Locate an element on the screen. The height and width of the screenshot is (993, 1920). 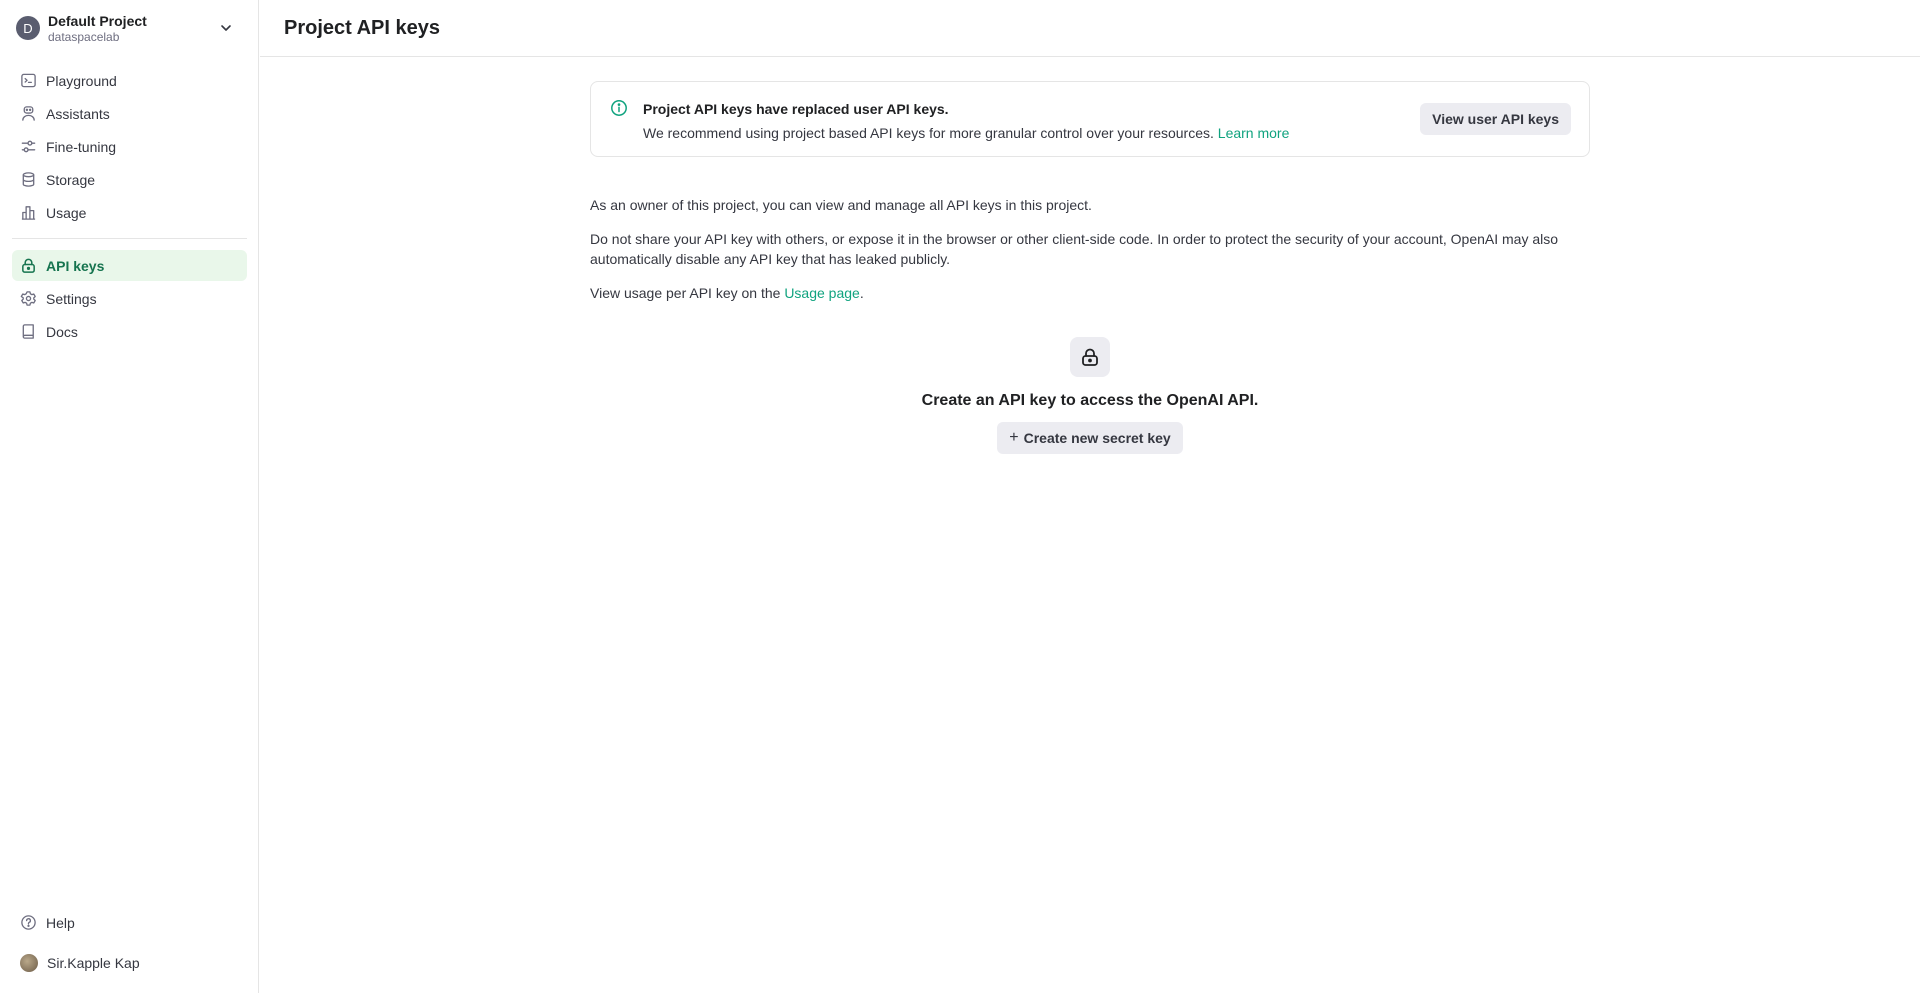
view-user-api-keys-button: View user API keys is located at coordinates (1495, 119).